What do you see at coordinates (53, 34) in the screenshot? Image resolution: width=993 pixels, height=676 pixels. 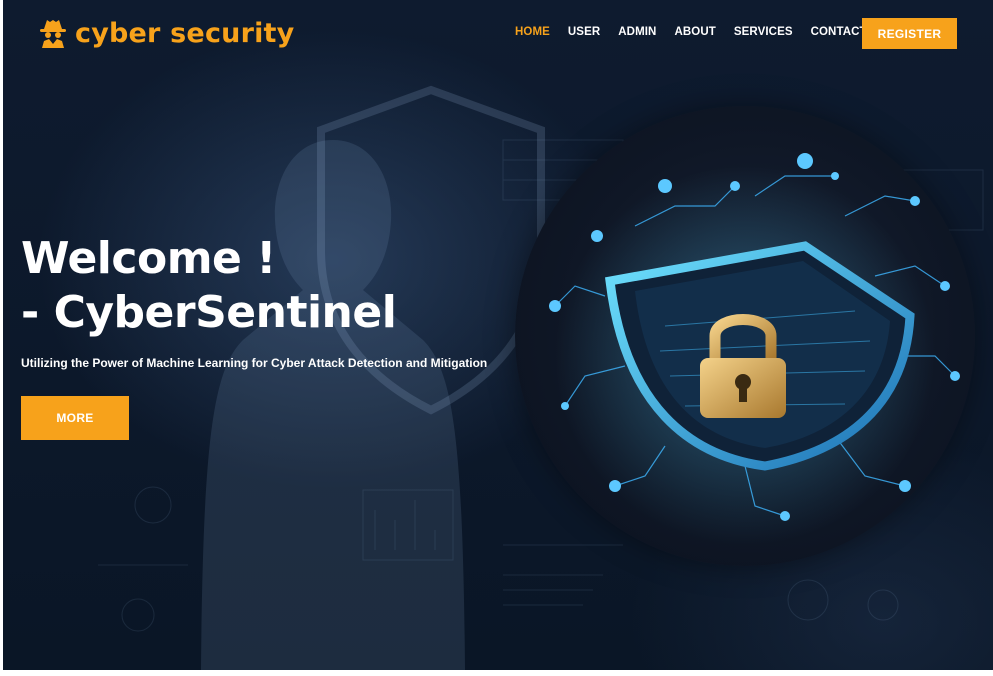 I see `spy-icon` at bounding box center [53, 34].